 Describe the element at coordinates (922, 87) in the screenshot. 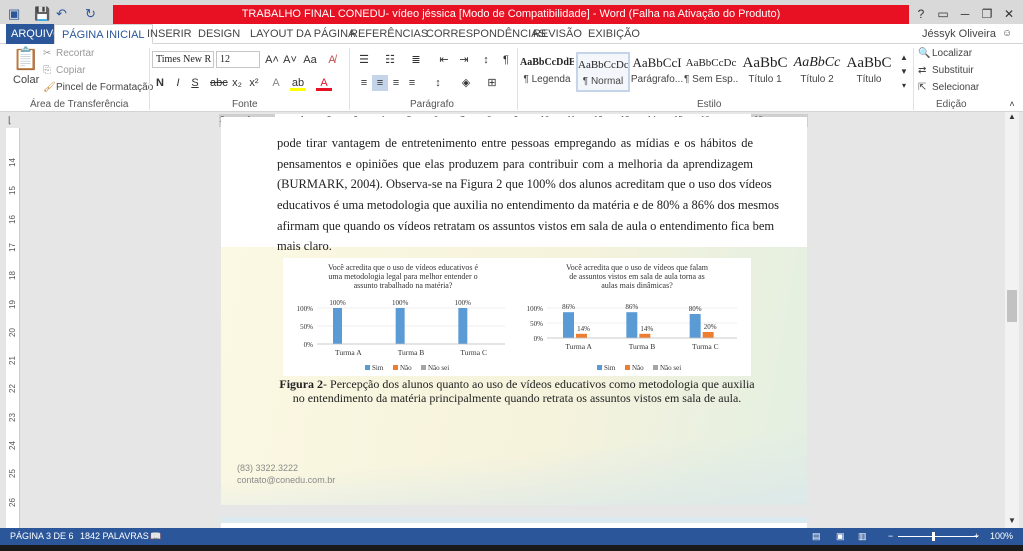

I see `select-icon: ⇱` at that location.